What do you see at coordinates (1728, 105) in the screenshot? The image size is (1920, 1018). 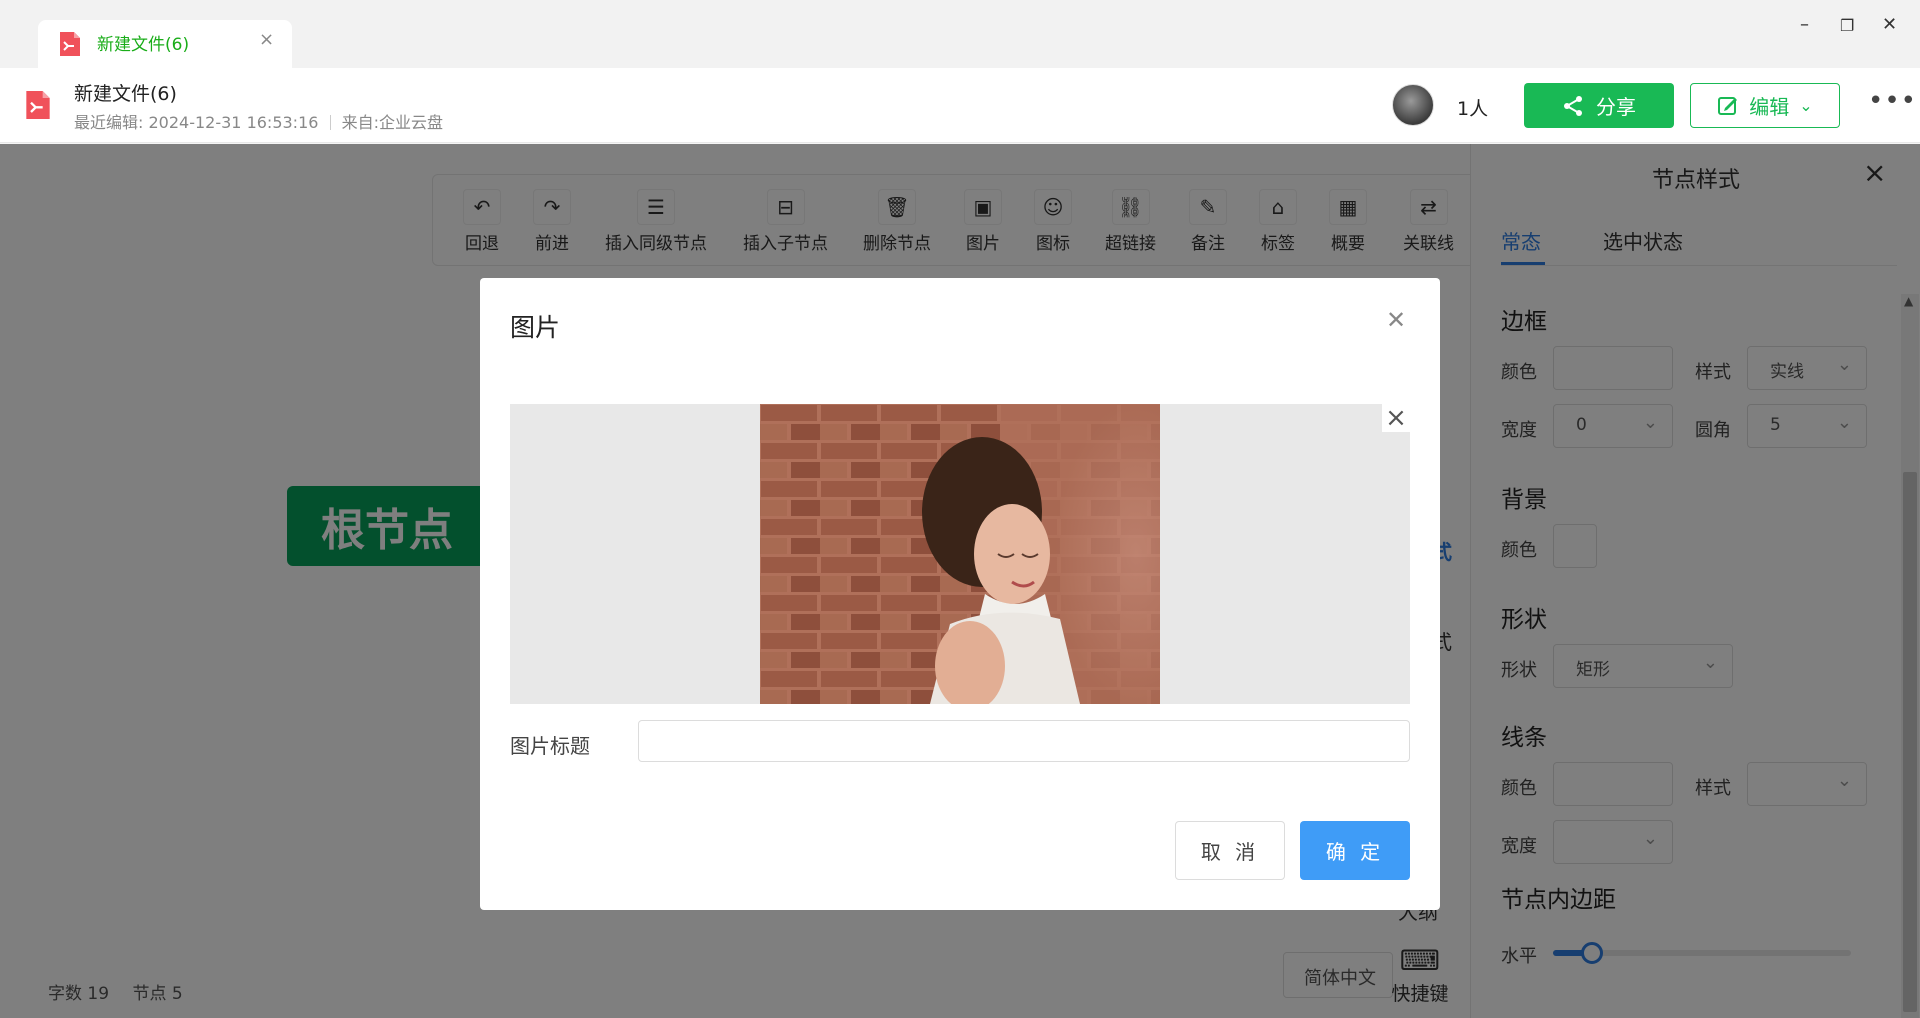 I see `edit-icon` at bounding box center [1728, 105].